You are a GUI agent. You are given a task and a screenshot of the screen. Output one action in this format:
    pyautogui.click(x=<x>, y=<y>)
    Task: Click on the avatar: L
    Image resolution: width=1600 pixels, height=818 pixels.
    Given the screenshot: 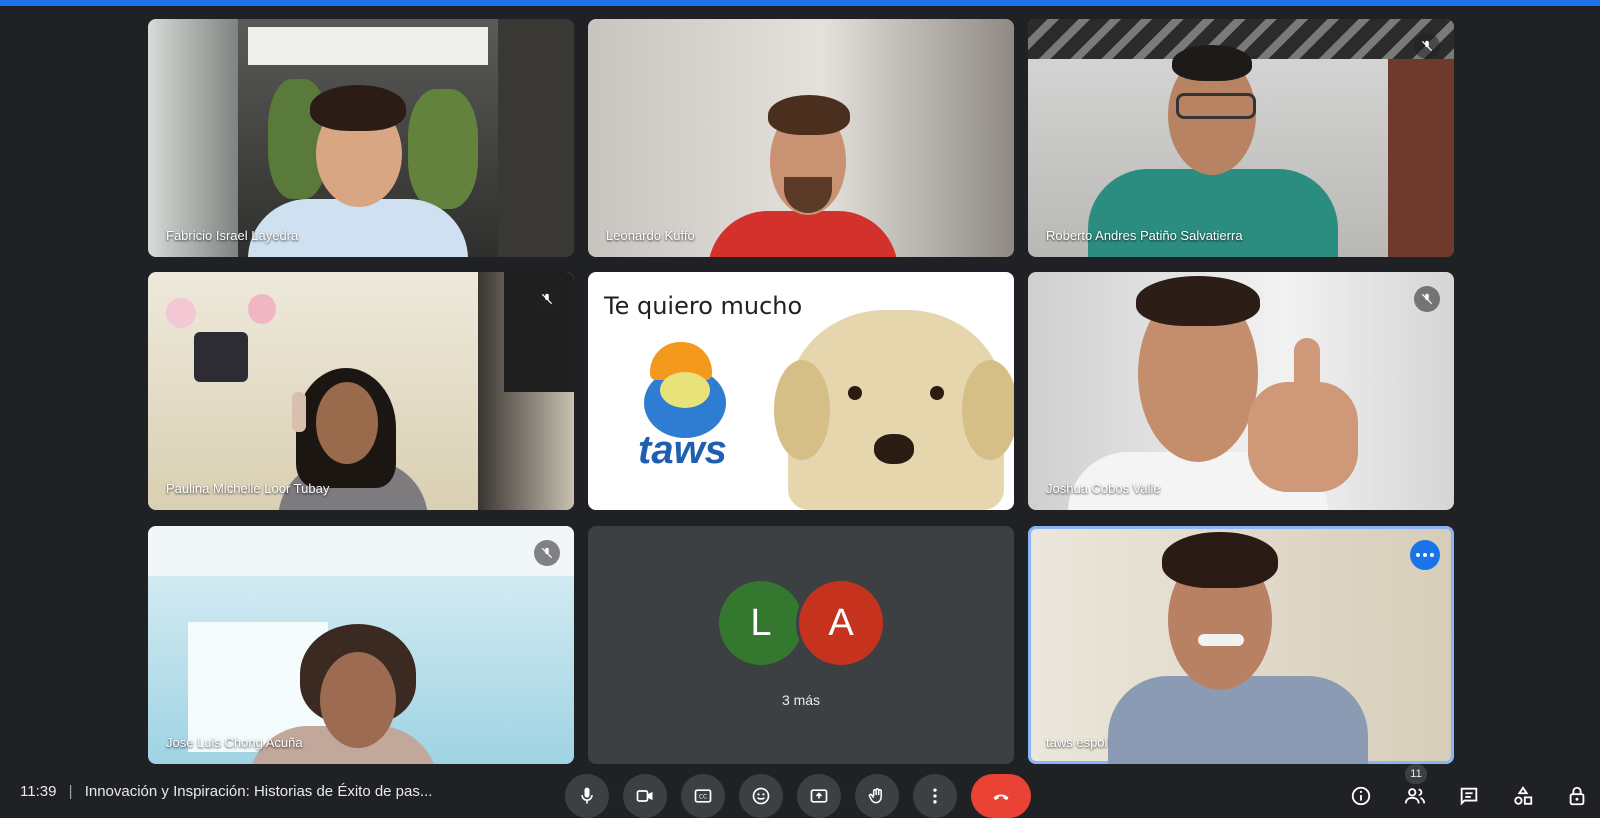 What is the action you would take?
    pyautogui.click(x=761, y=623)
    